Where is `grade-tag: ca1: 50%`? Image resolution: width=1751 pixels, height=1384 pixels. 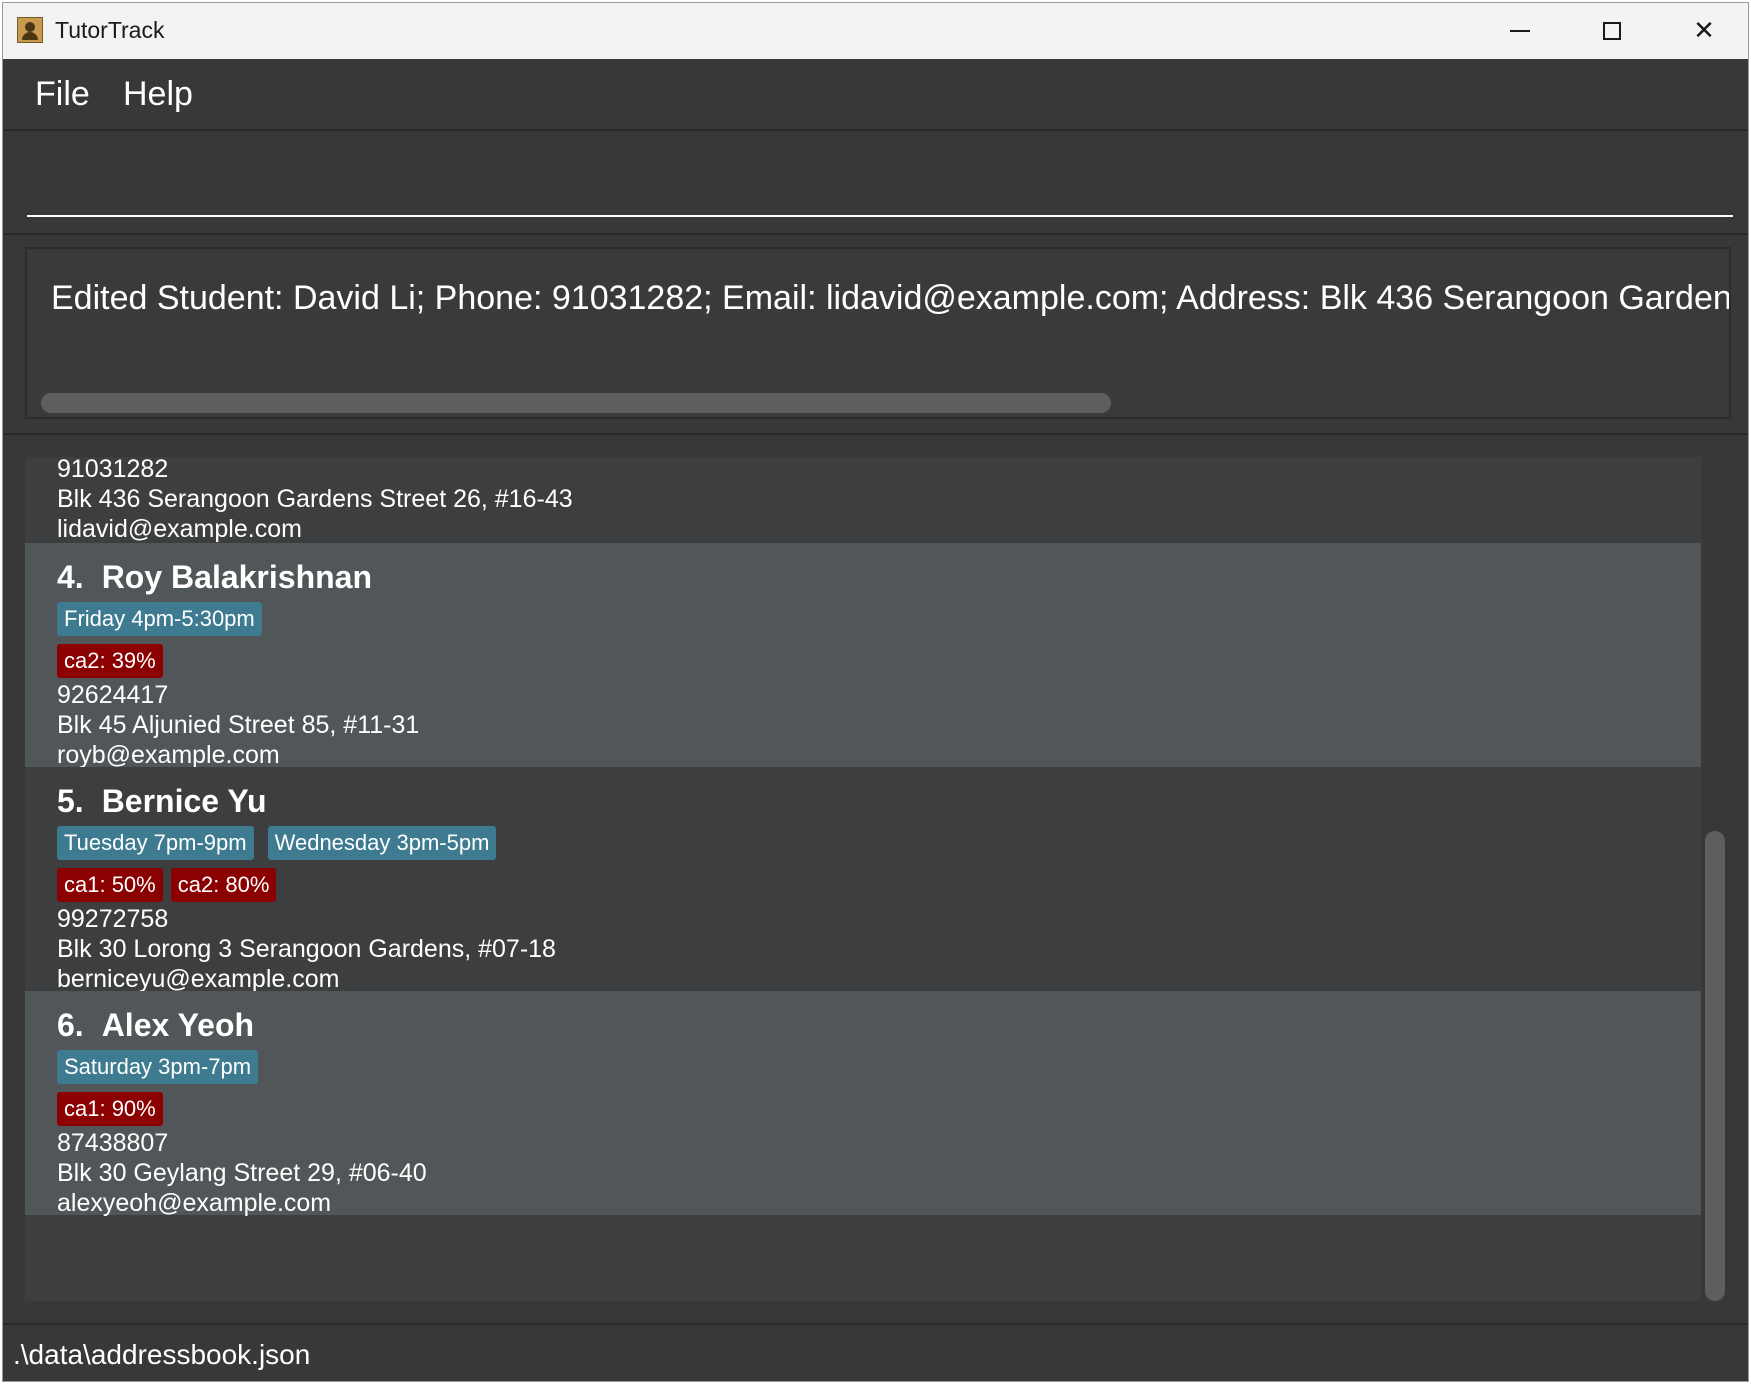 grade-tag: ca1: 50% is located at coordinates (110, 885).